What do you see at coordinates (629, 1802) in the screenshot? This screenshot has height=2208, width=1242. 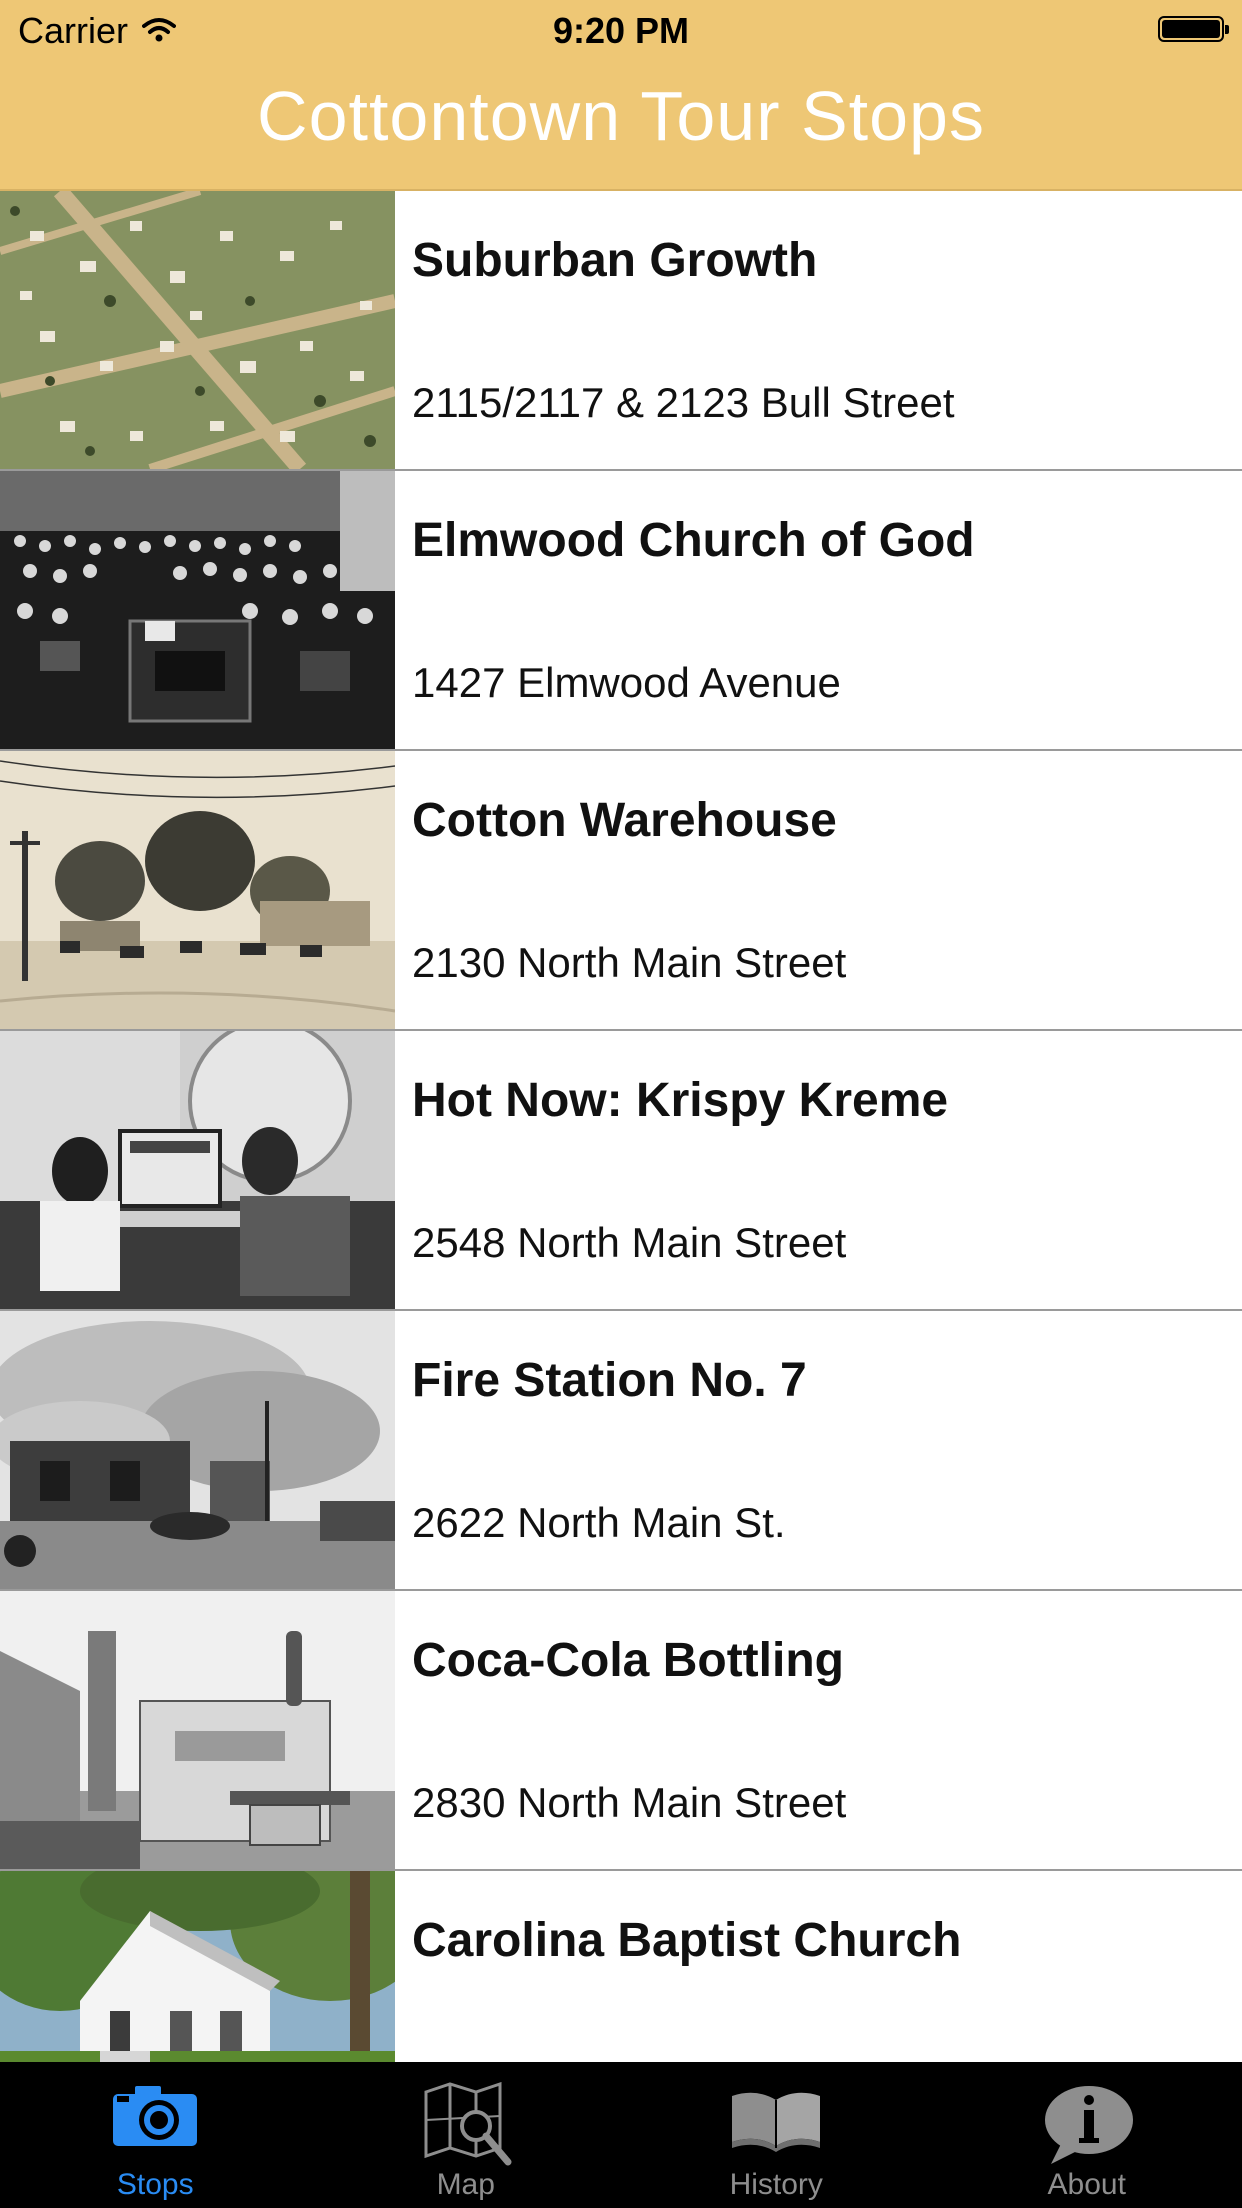 I see `stop-address: 2830 North Main Street` at bounding box center [629, 1802].